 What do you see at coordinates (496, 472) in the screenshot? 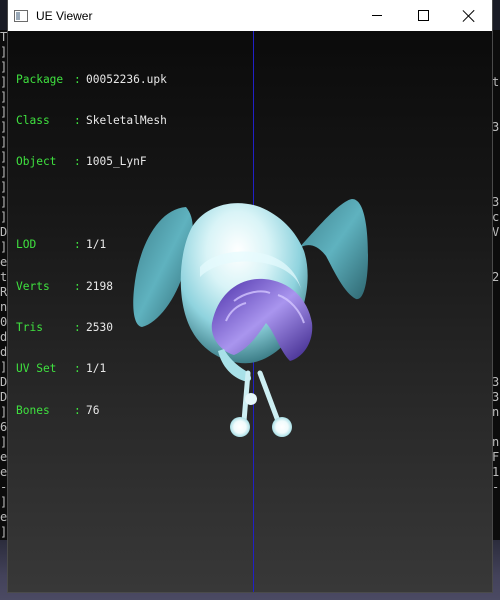
I see `console-line: 1` at bounding box center [496, 472].